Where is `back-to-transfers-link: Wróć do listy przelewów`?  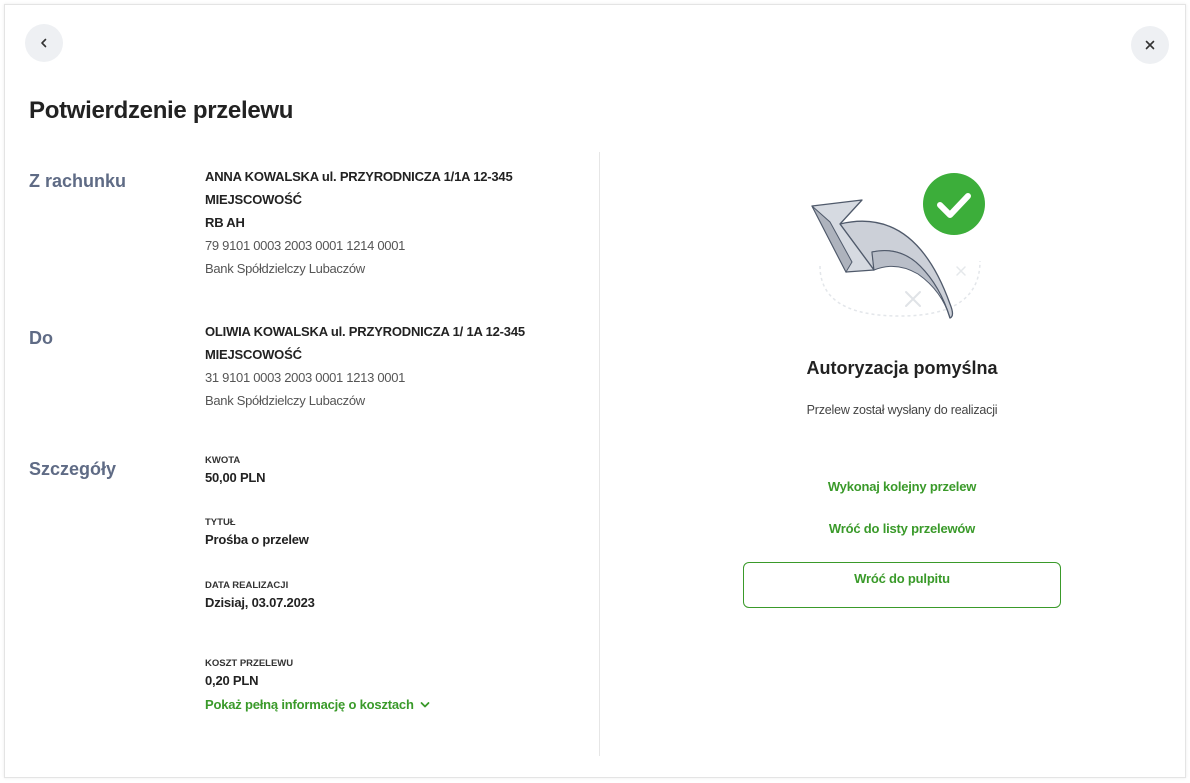 back-to-transfers-link: Wróć do listy przelewów is located at coordinates (895, 528).